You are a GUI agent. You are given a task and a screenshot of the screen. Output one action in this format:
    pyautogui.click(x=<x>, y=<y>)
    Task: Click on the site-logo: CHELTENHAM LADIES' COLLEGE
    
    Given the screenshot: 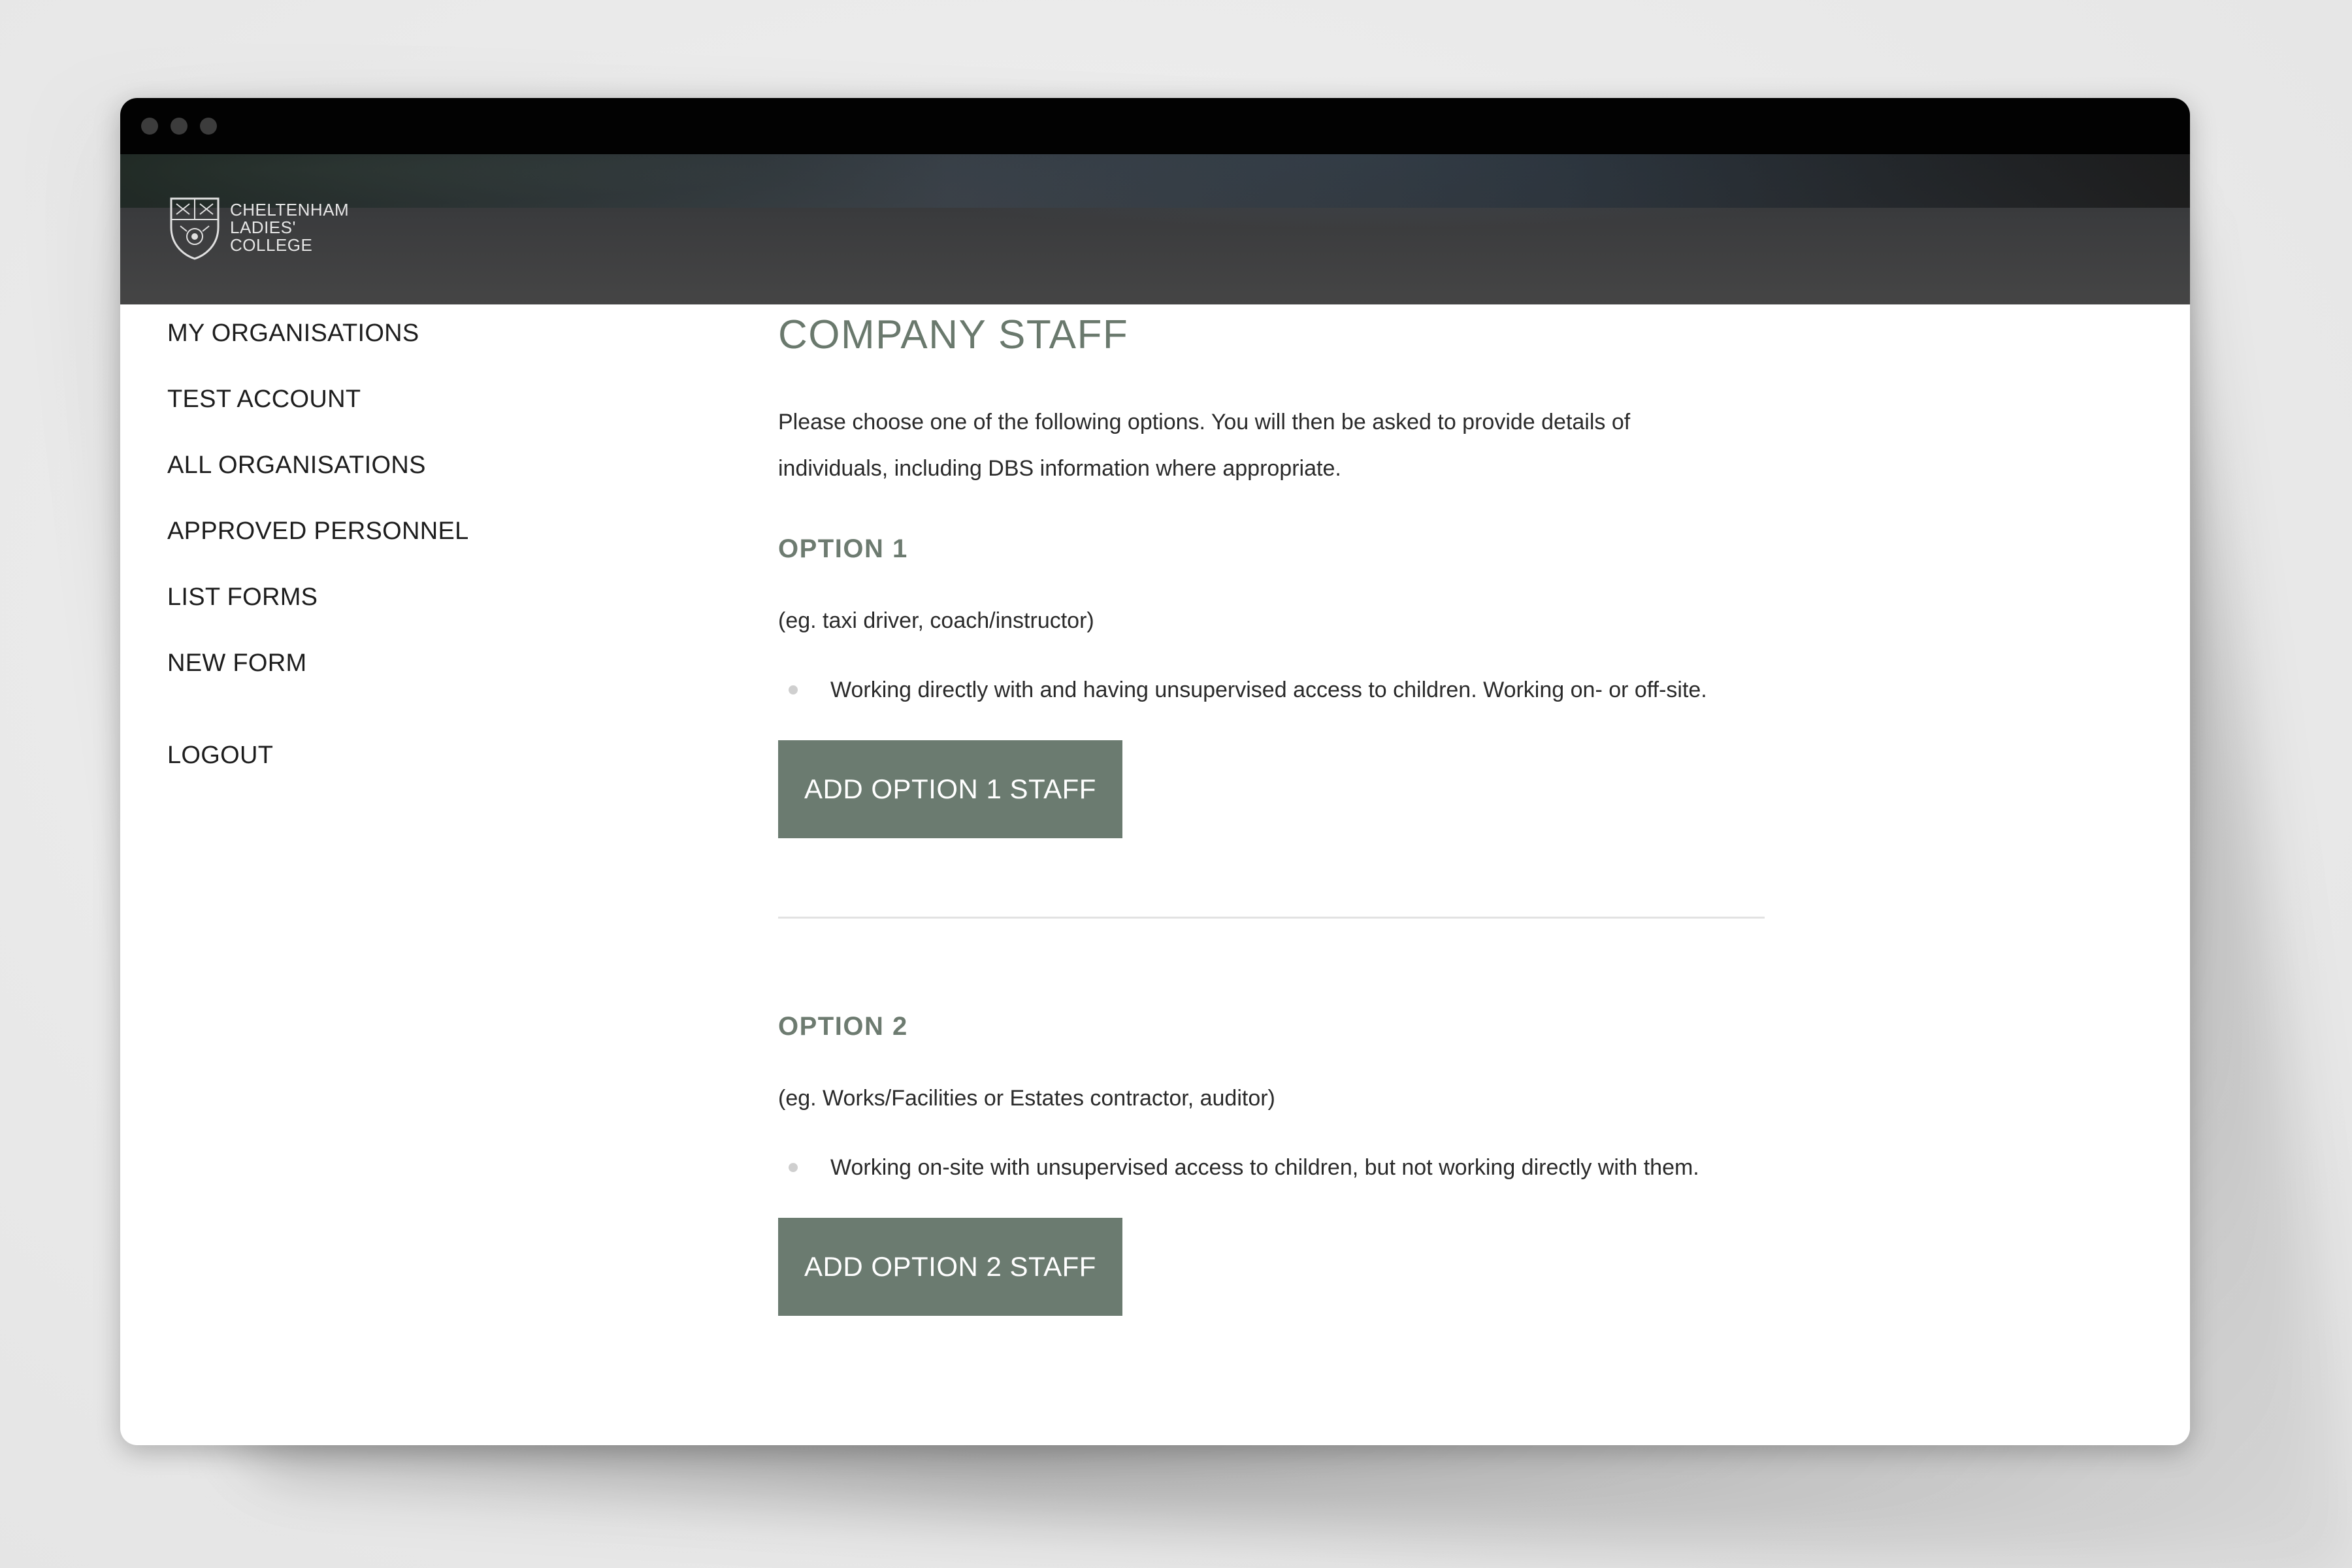 What is the action you would take?
    pyautogui.click(x=258, y=227)
    